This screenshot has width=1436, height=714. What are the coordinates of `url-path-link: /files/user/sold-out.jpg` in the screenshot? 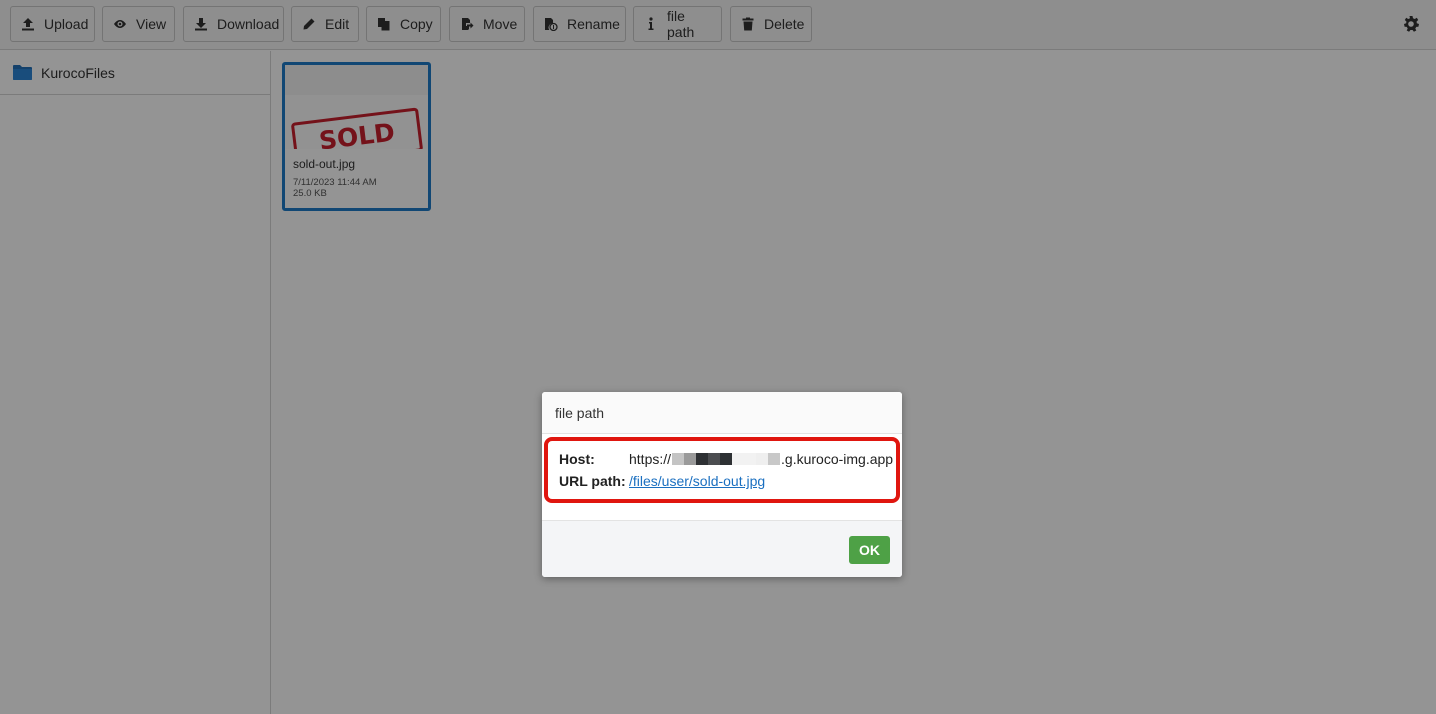 It's located at (697, 481).